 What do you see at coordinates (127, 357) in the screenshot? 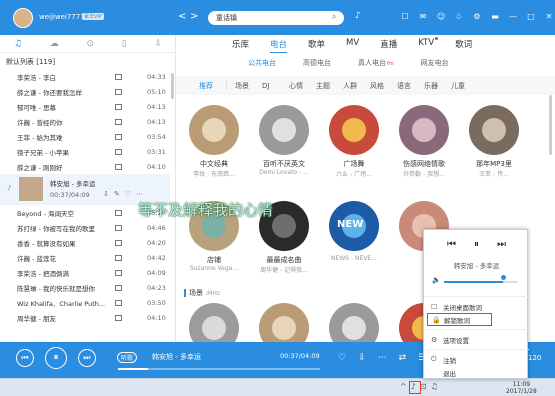
I see `listen-mode-badge: 听歌` at bounding box center [127, 357].